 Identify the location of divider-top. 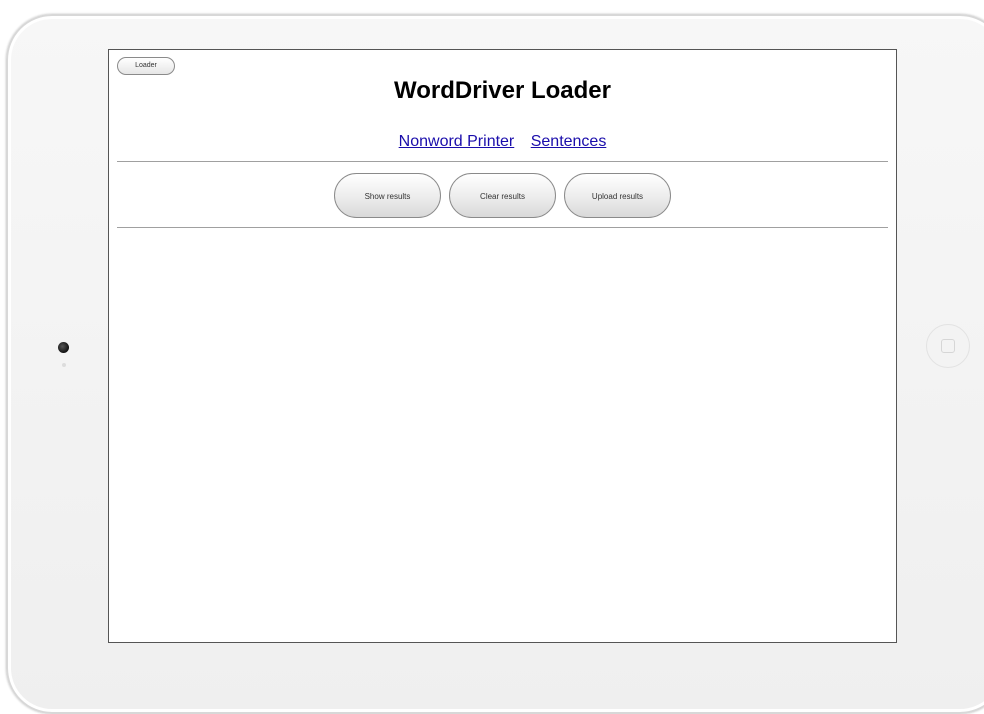
(502, 161).